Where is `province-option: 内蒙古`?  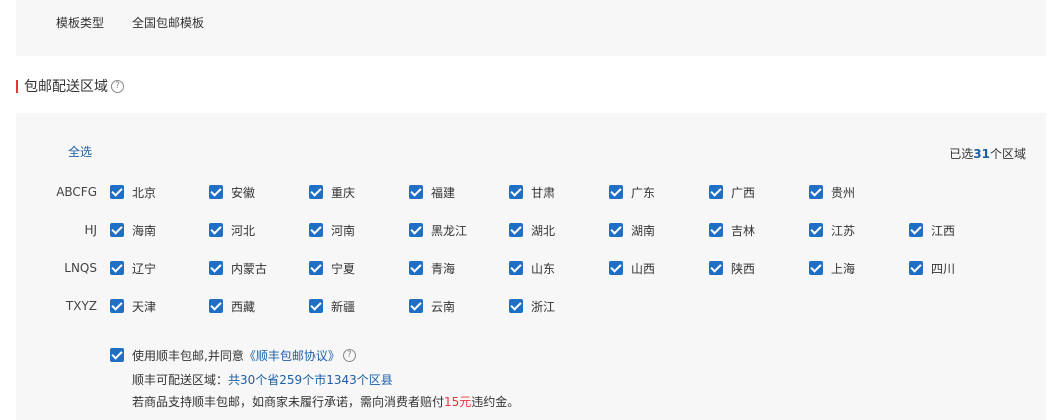 province-option: 内蒙古 is located at coordinates (238, 268).